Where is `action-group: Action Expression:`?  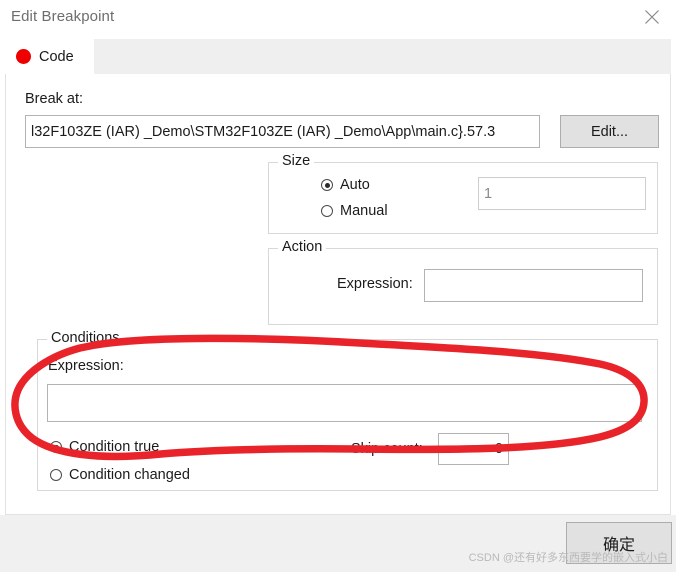
action-group: Action Expression: is located at coordinates (463, 282).